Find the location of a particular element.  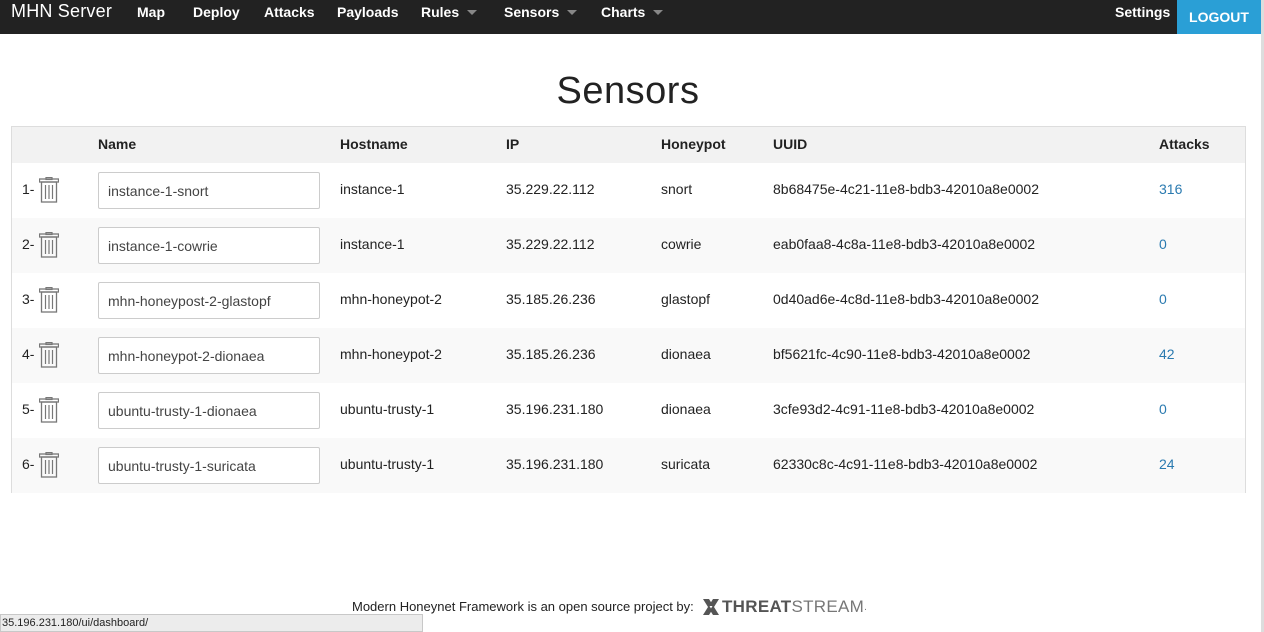

nav-item-rules-label: Rules is located at coordinates (440, 12).